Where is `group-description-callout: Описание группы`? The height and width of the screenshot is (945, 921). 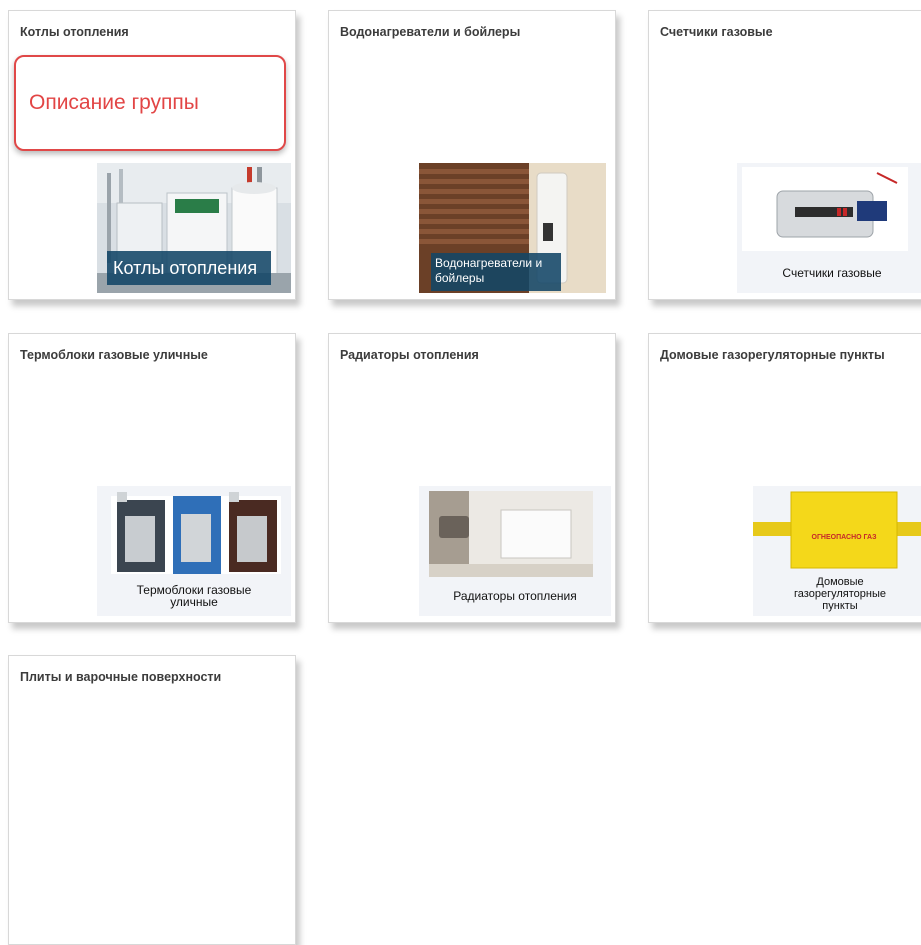
group-description-callout: Описание группы is located at coordinates (150, 103).